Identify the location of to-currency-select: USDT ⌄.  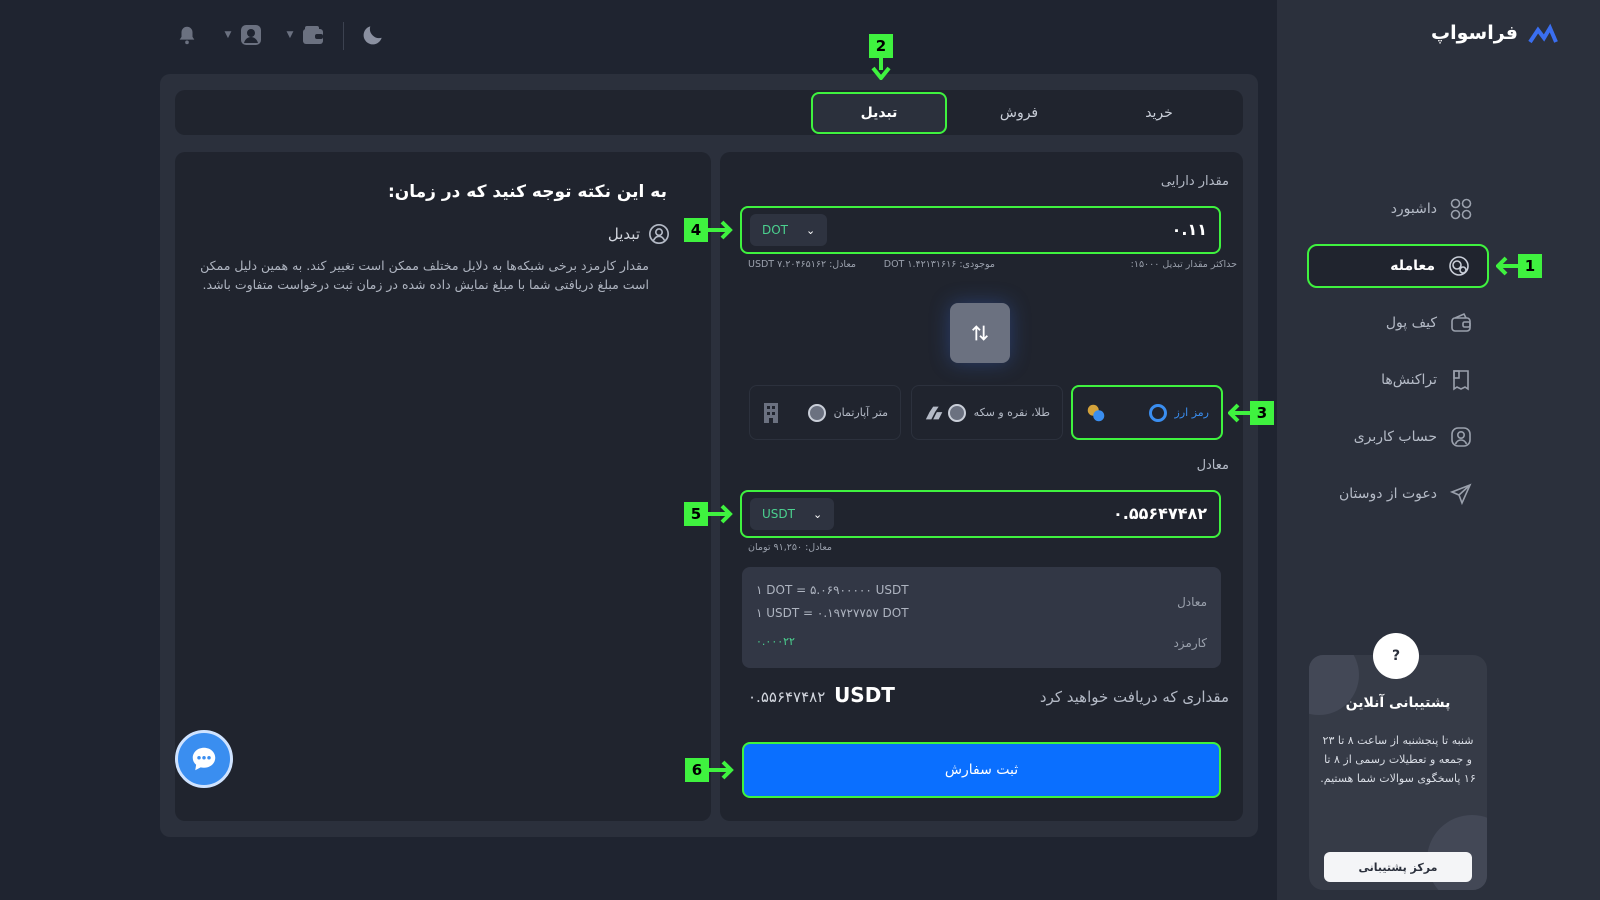
(792, 514).